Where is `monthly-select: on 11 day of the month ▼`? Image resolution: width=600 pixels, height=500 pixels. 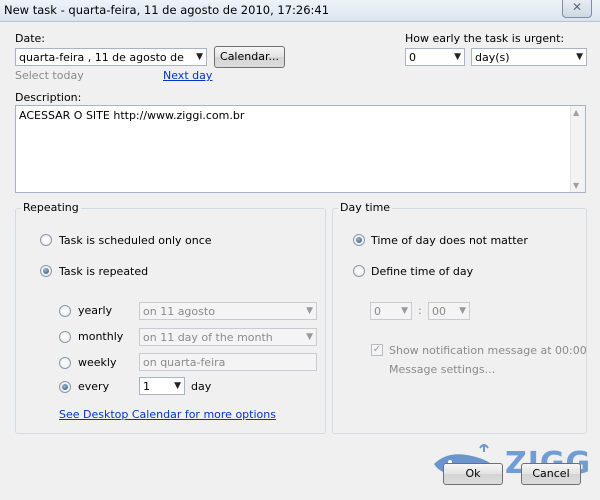 monthly-select: on 11 day of the month ▼ is located at coordinates (228, 337).